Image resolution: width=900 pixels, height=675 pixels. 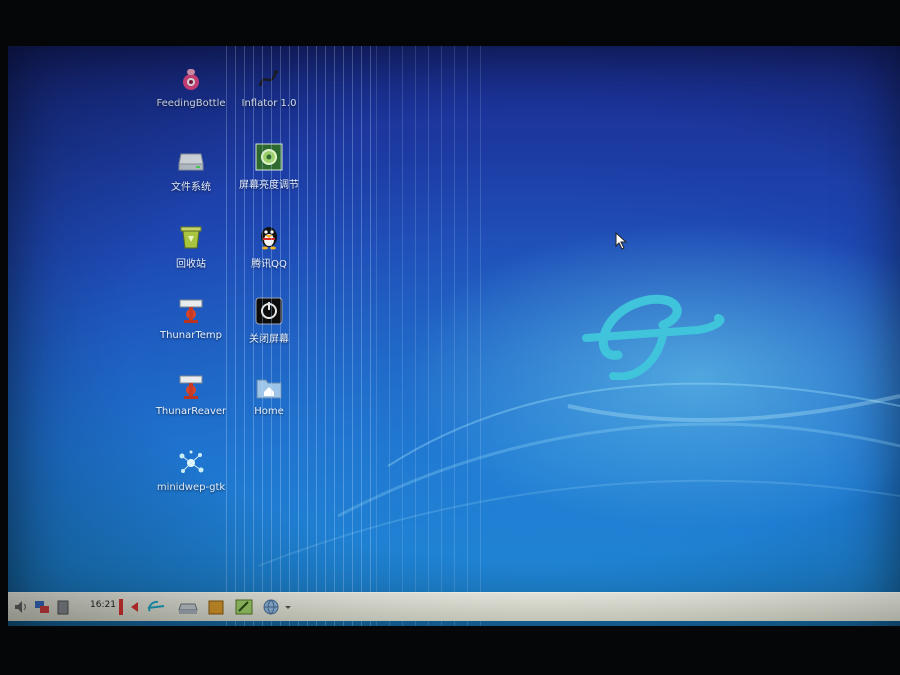 I want to click on wallpaper-logo, so click(x=653, y=337).